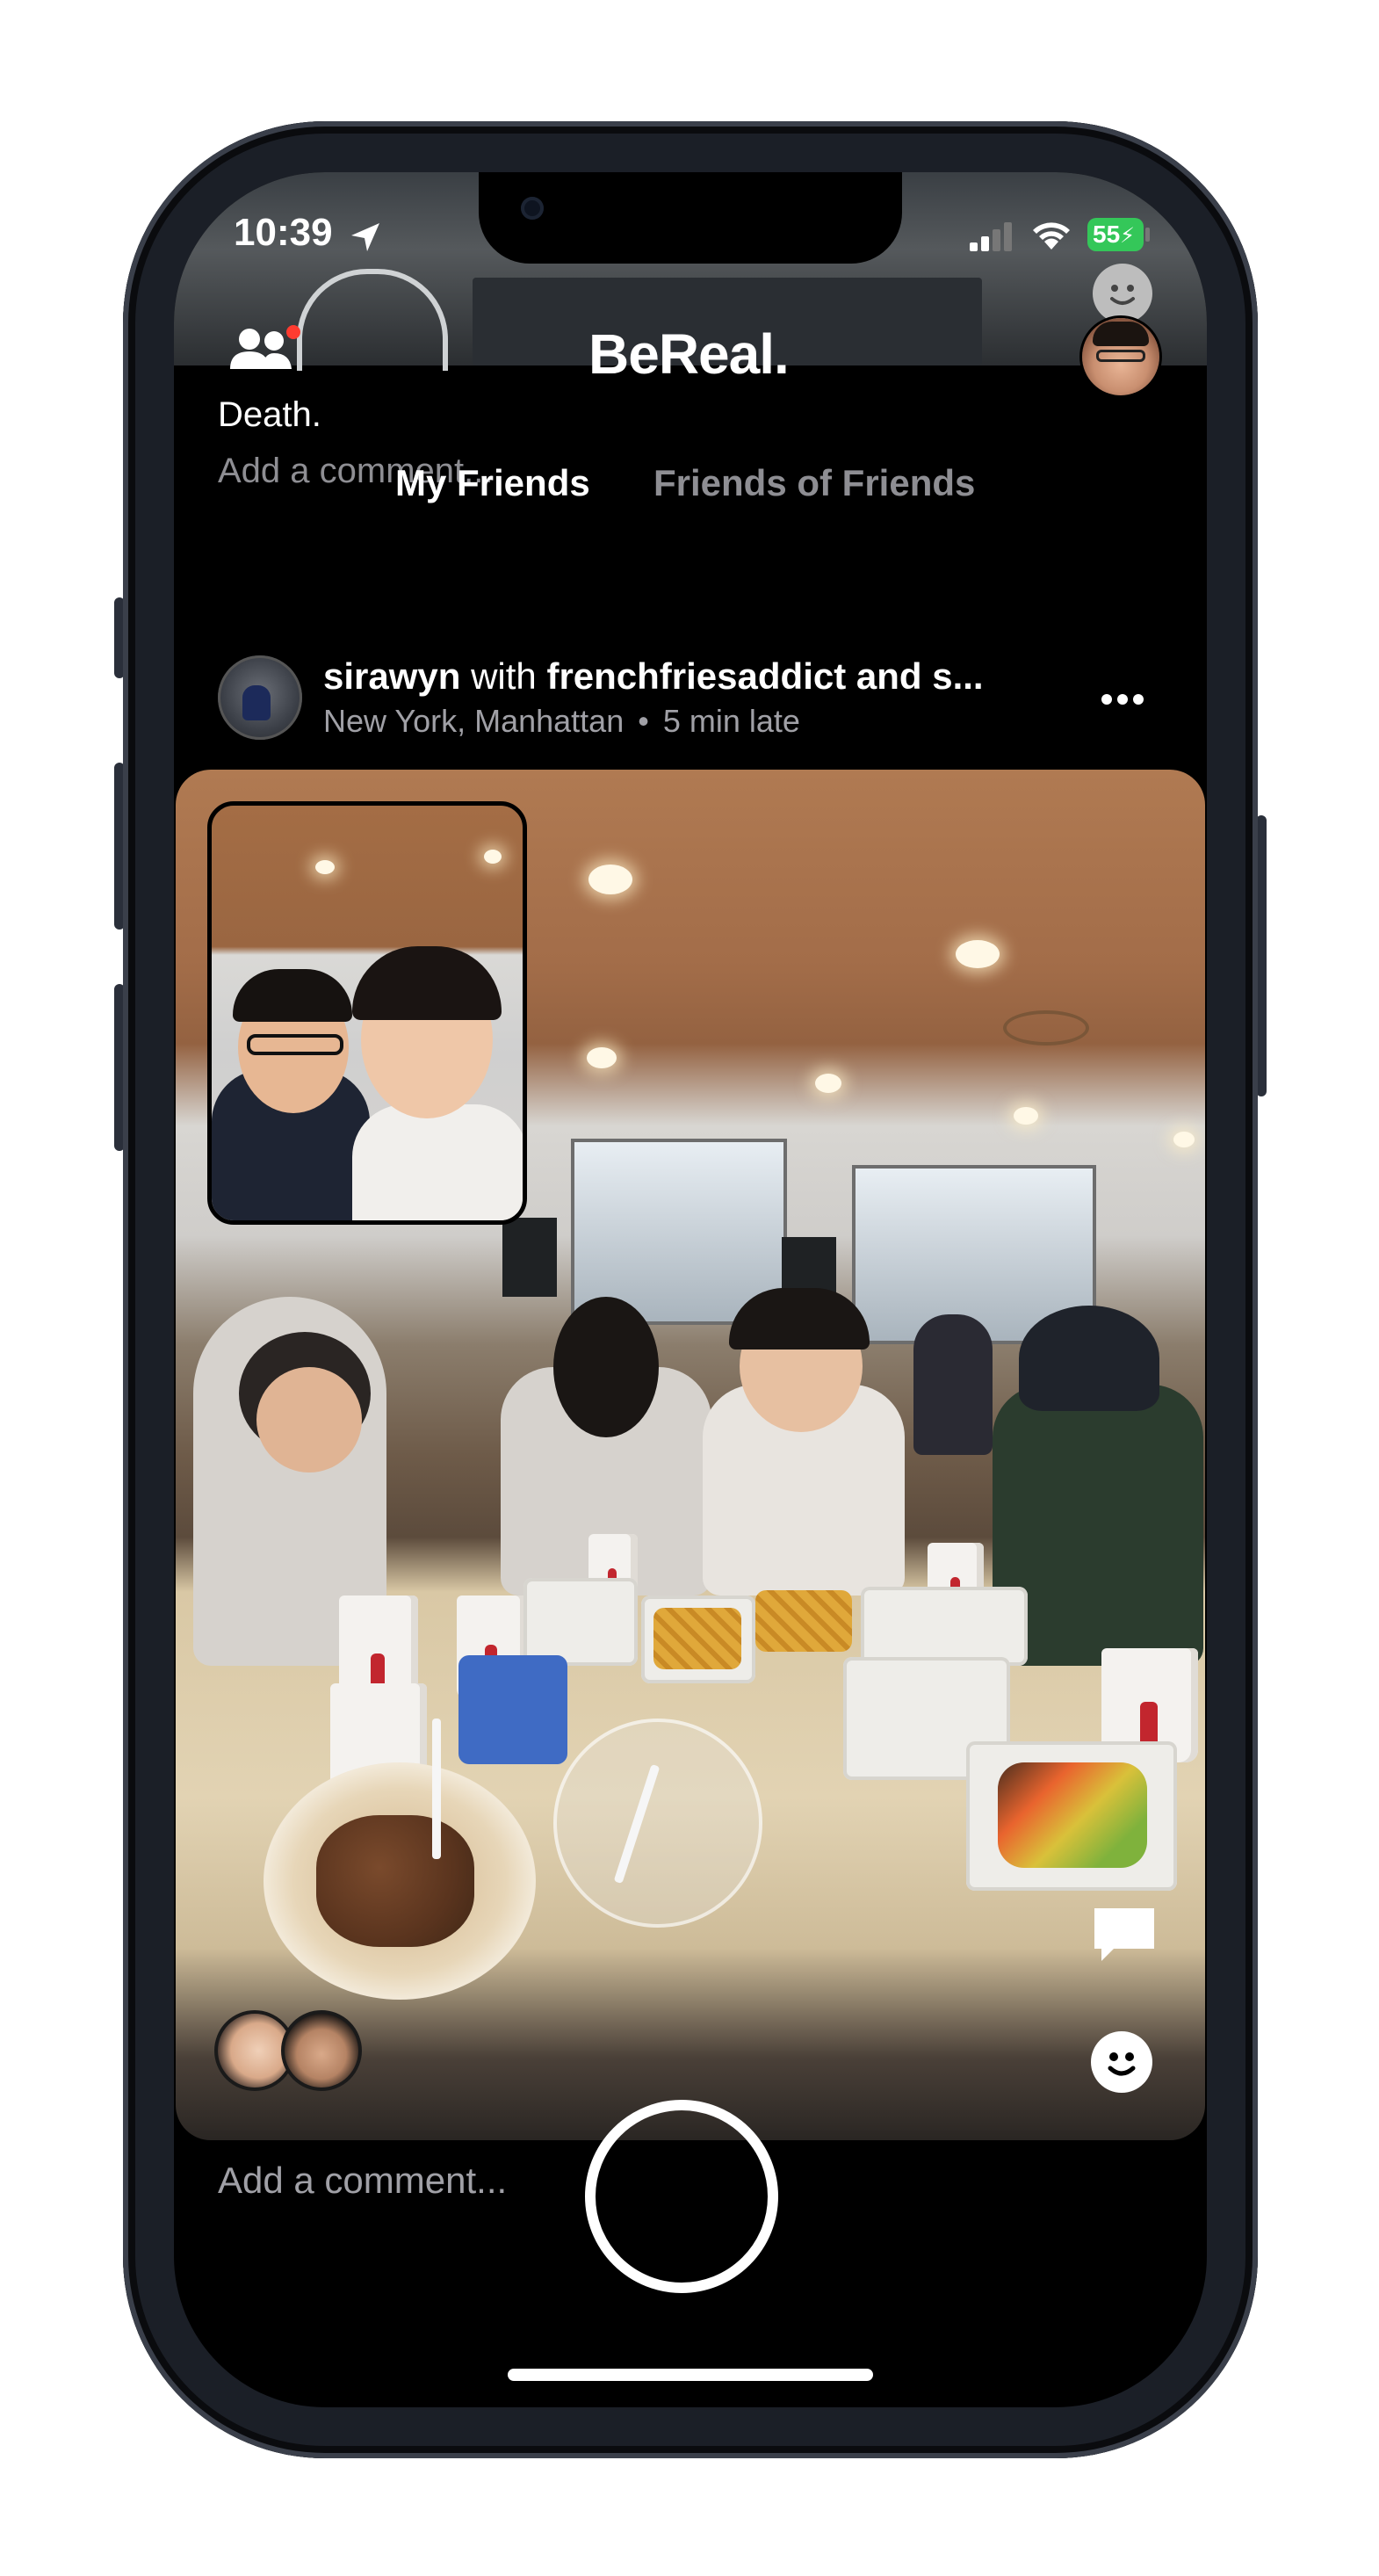 This screenshot has width=1379, height=2576. I want to click on home-indicator, so click(690, 2375).